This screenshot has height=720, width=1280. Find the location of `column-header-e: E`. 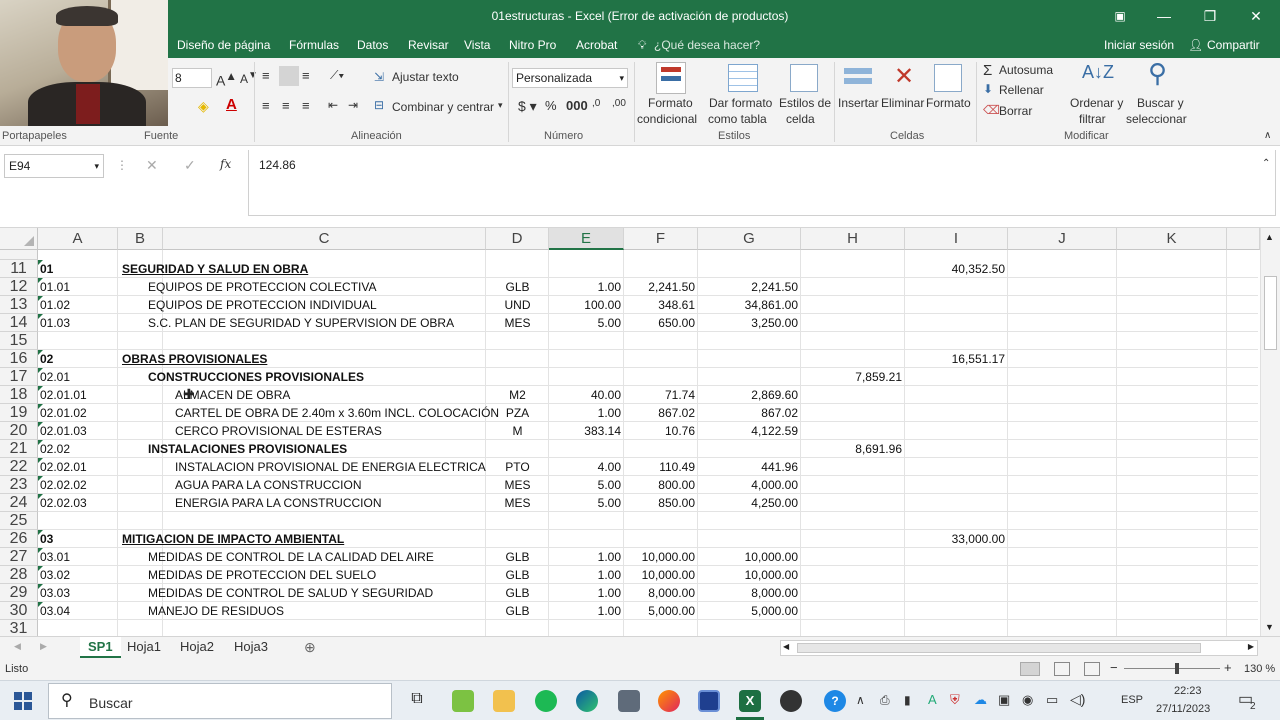

column-header-e: E is located at coordinates (586, 239).